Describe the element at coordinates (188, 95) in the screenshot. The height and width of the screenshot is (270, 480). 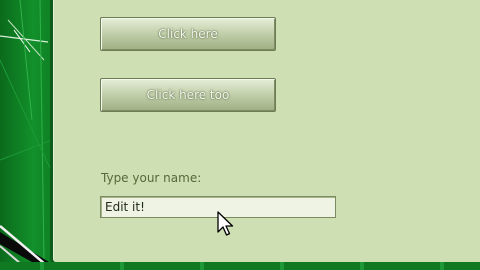
I see `click-here-too-button: Click here too` at that location.